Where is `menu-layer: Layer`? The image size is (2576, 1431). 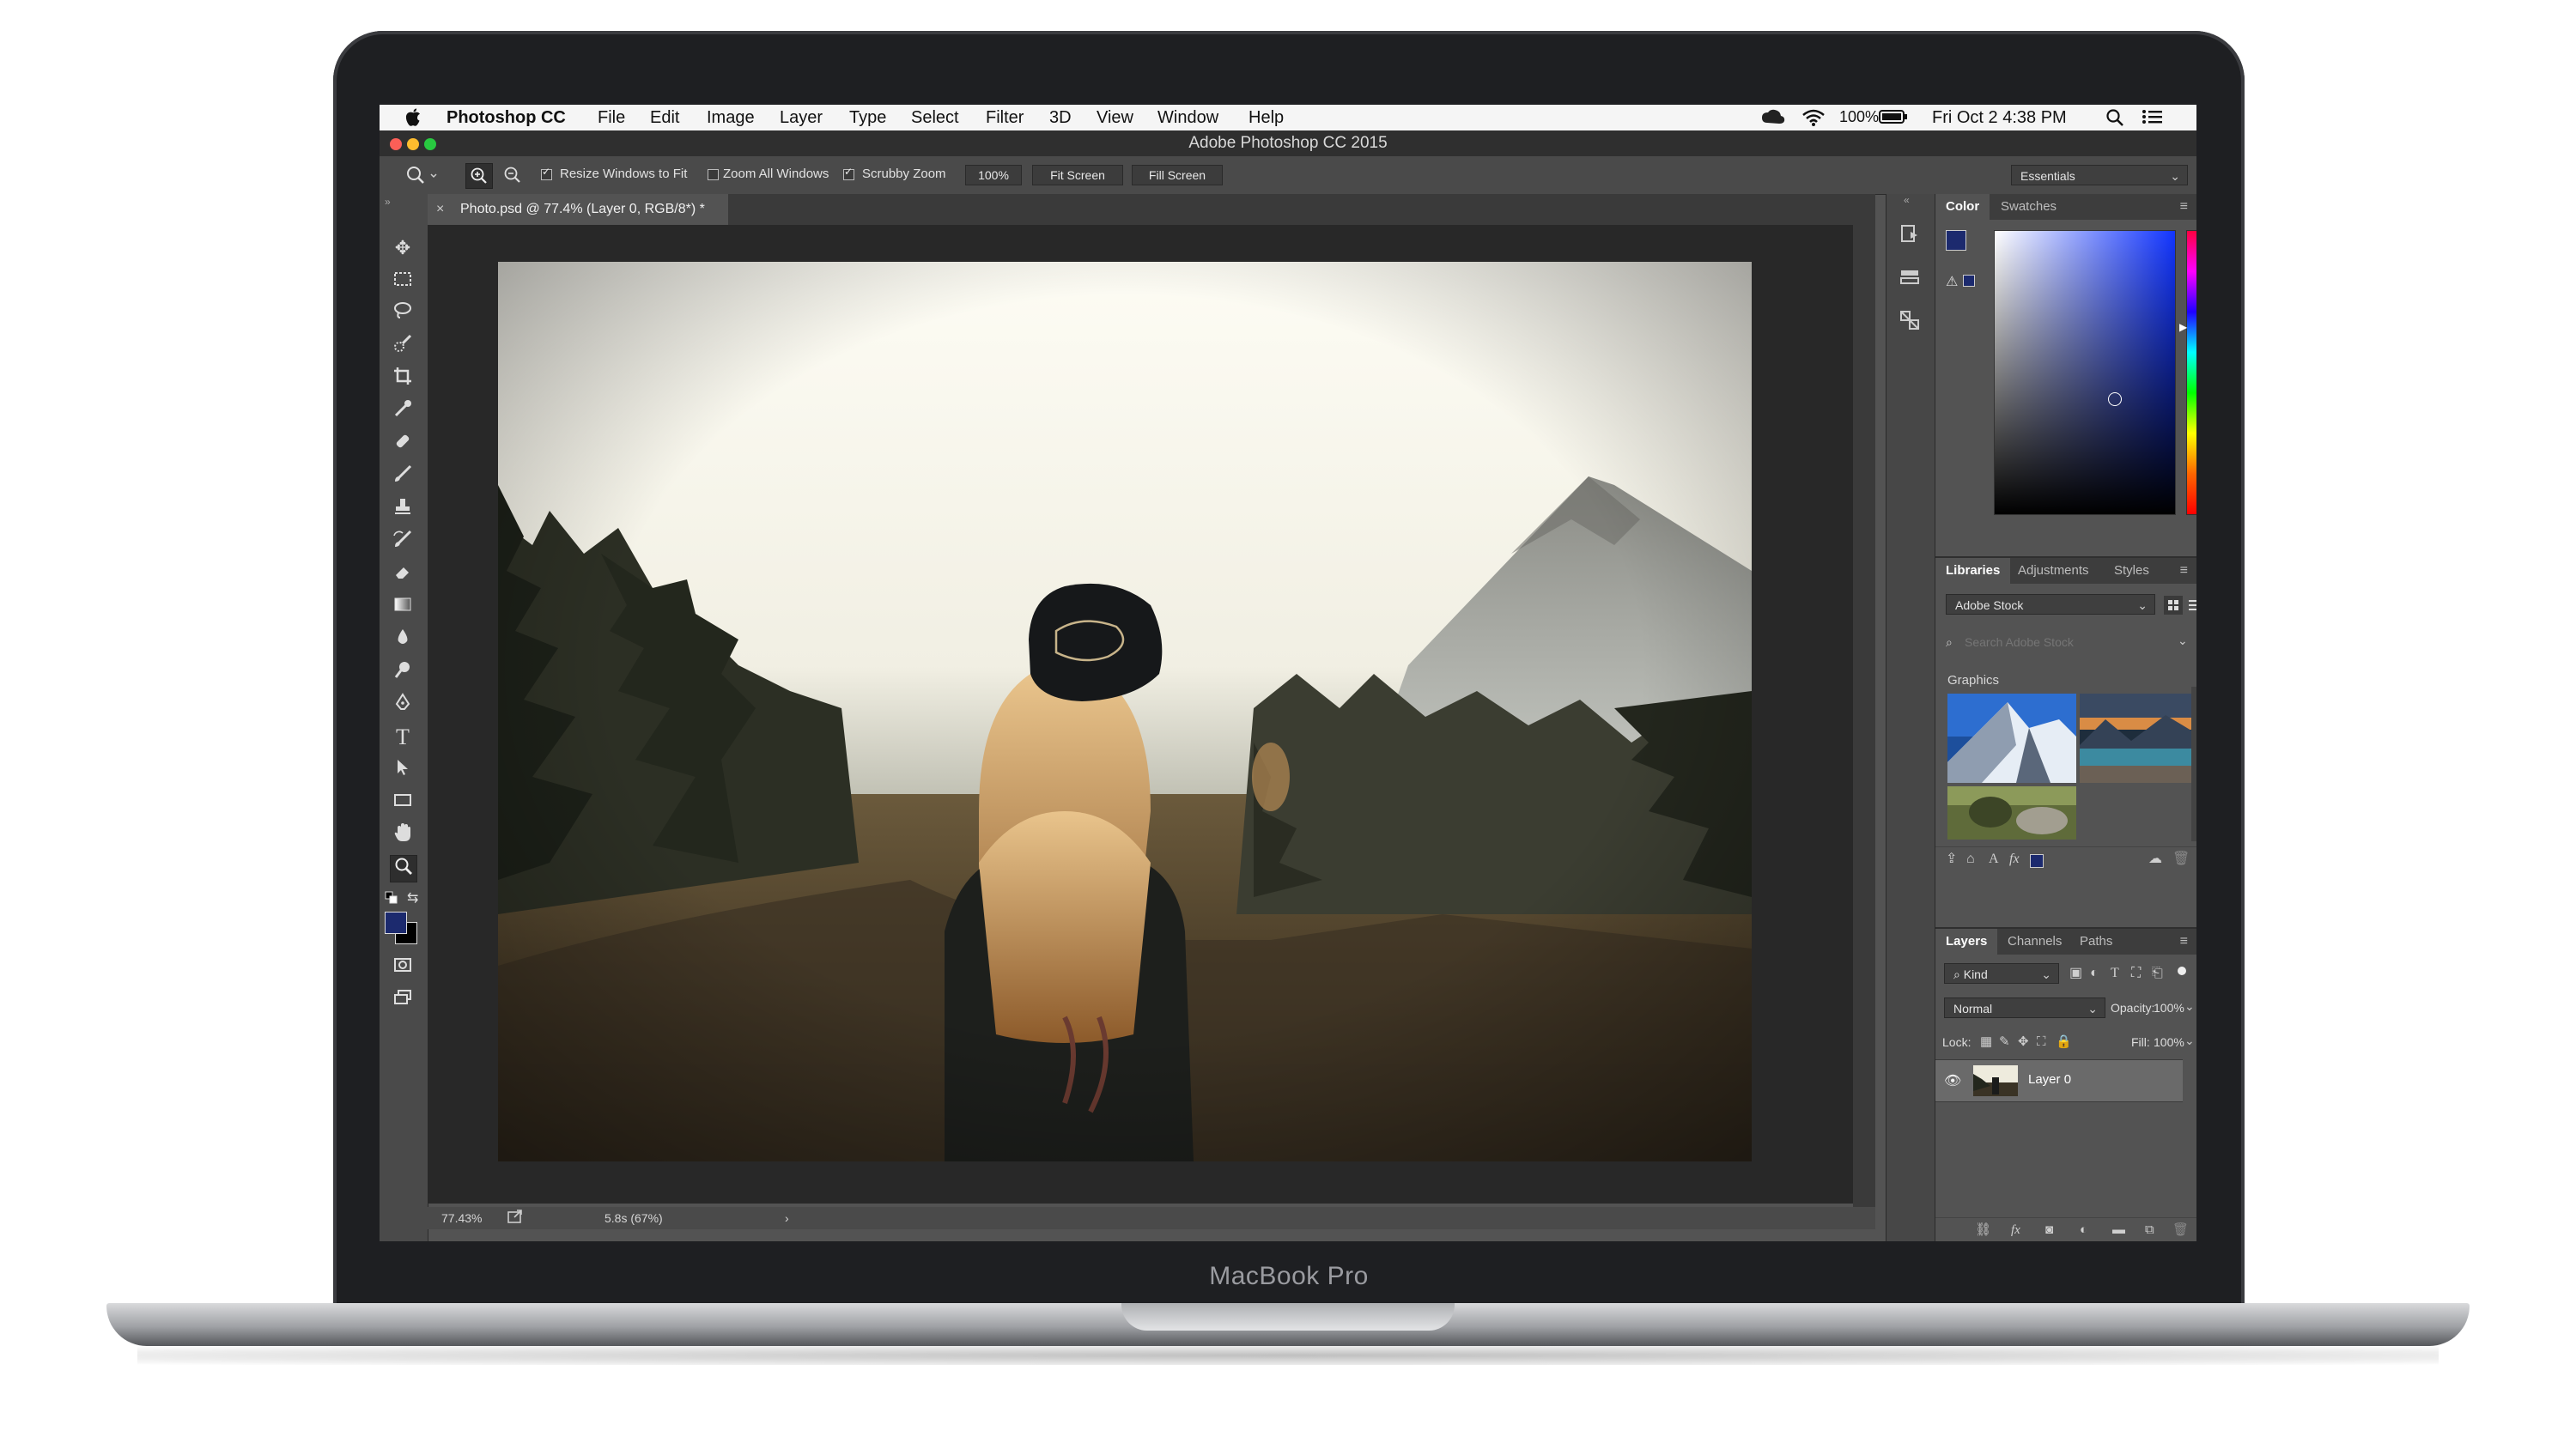
menu-layer: Layer is located at coordinates (801, 118).